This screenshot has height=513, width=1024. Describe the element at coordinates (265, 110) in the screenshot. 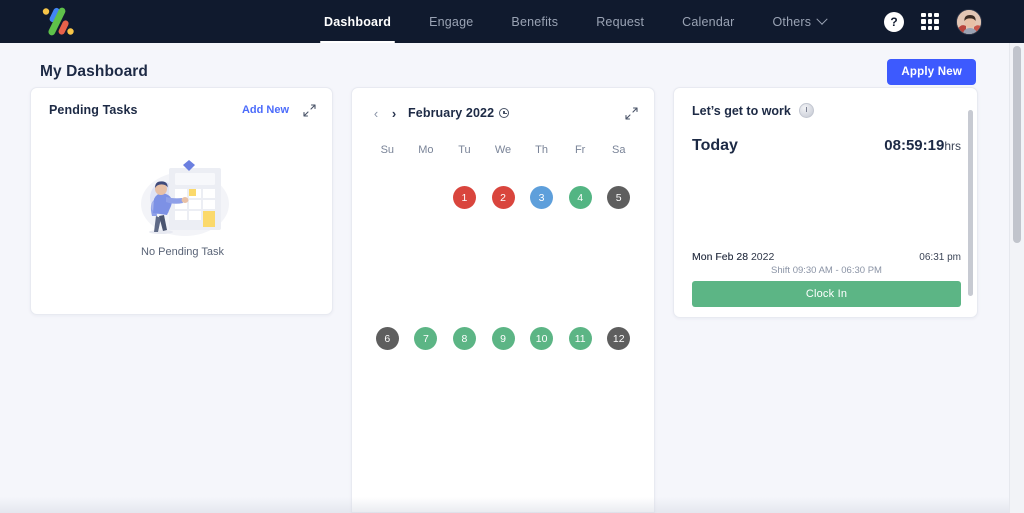

I see `add-new-link: Add New` at that location.